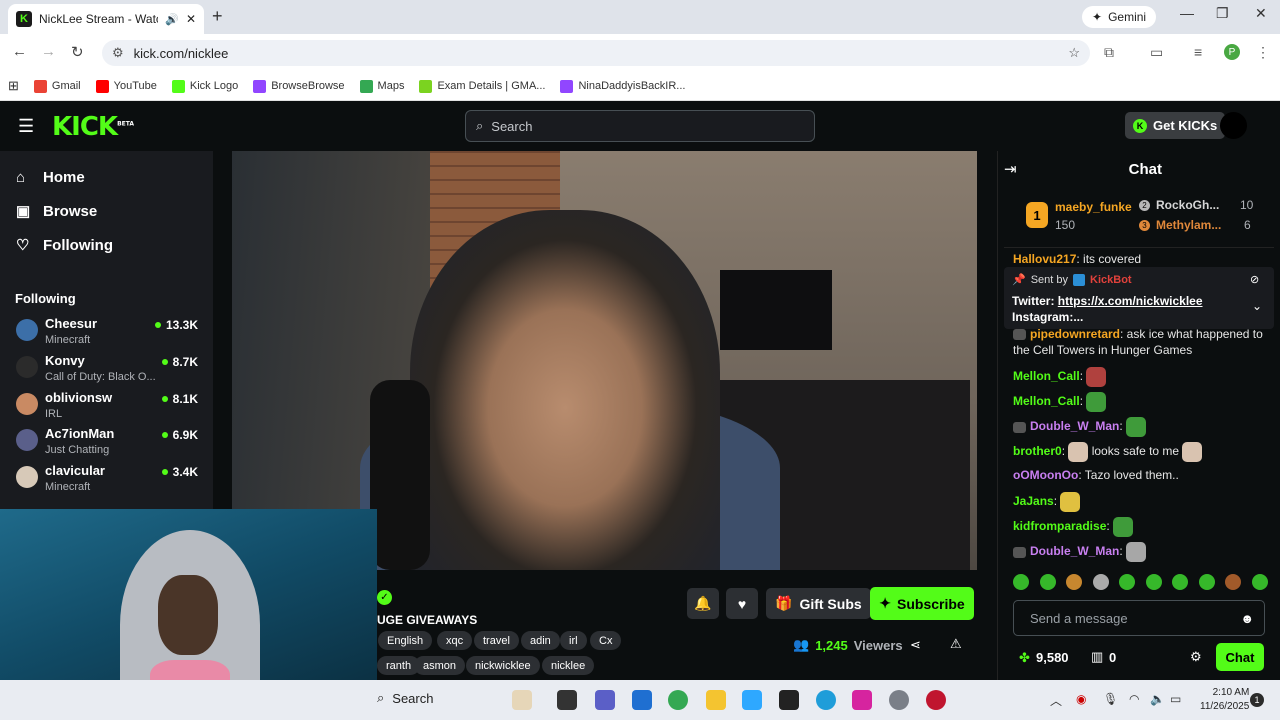 The height and width of the screenshot is (720, 1280). I want to click on following-channel: oblivionsw IRL 8.1K, so click(108, 405).